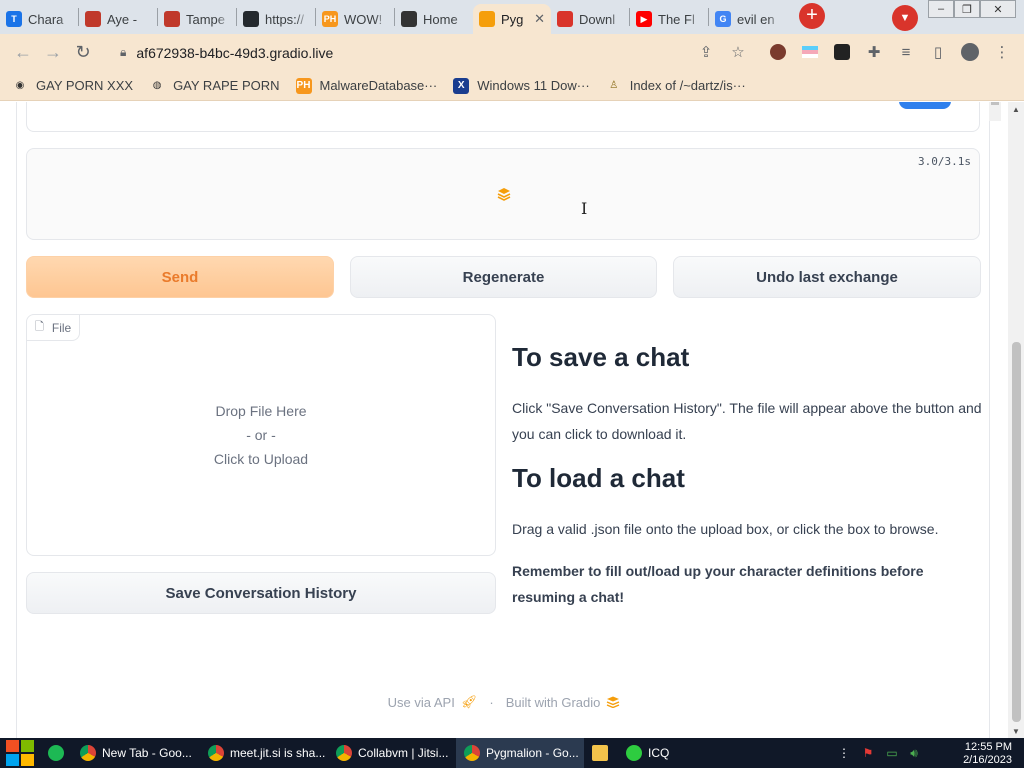 The height and width of the screenshot is (768, 1024). What do you see at coordinates (675, 86) in the screenshot?
I see `bookmark-item: ♙ Index of /~dartz/is···` at bounding box center [675, 86].